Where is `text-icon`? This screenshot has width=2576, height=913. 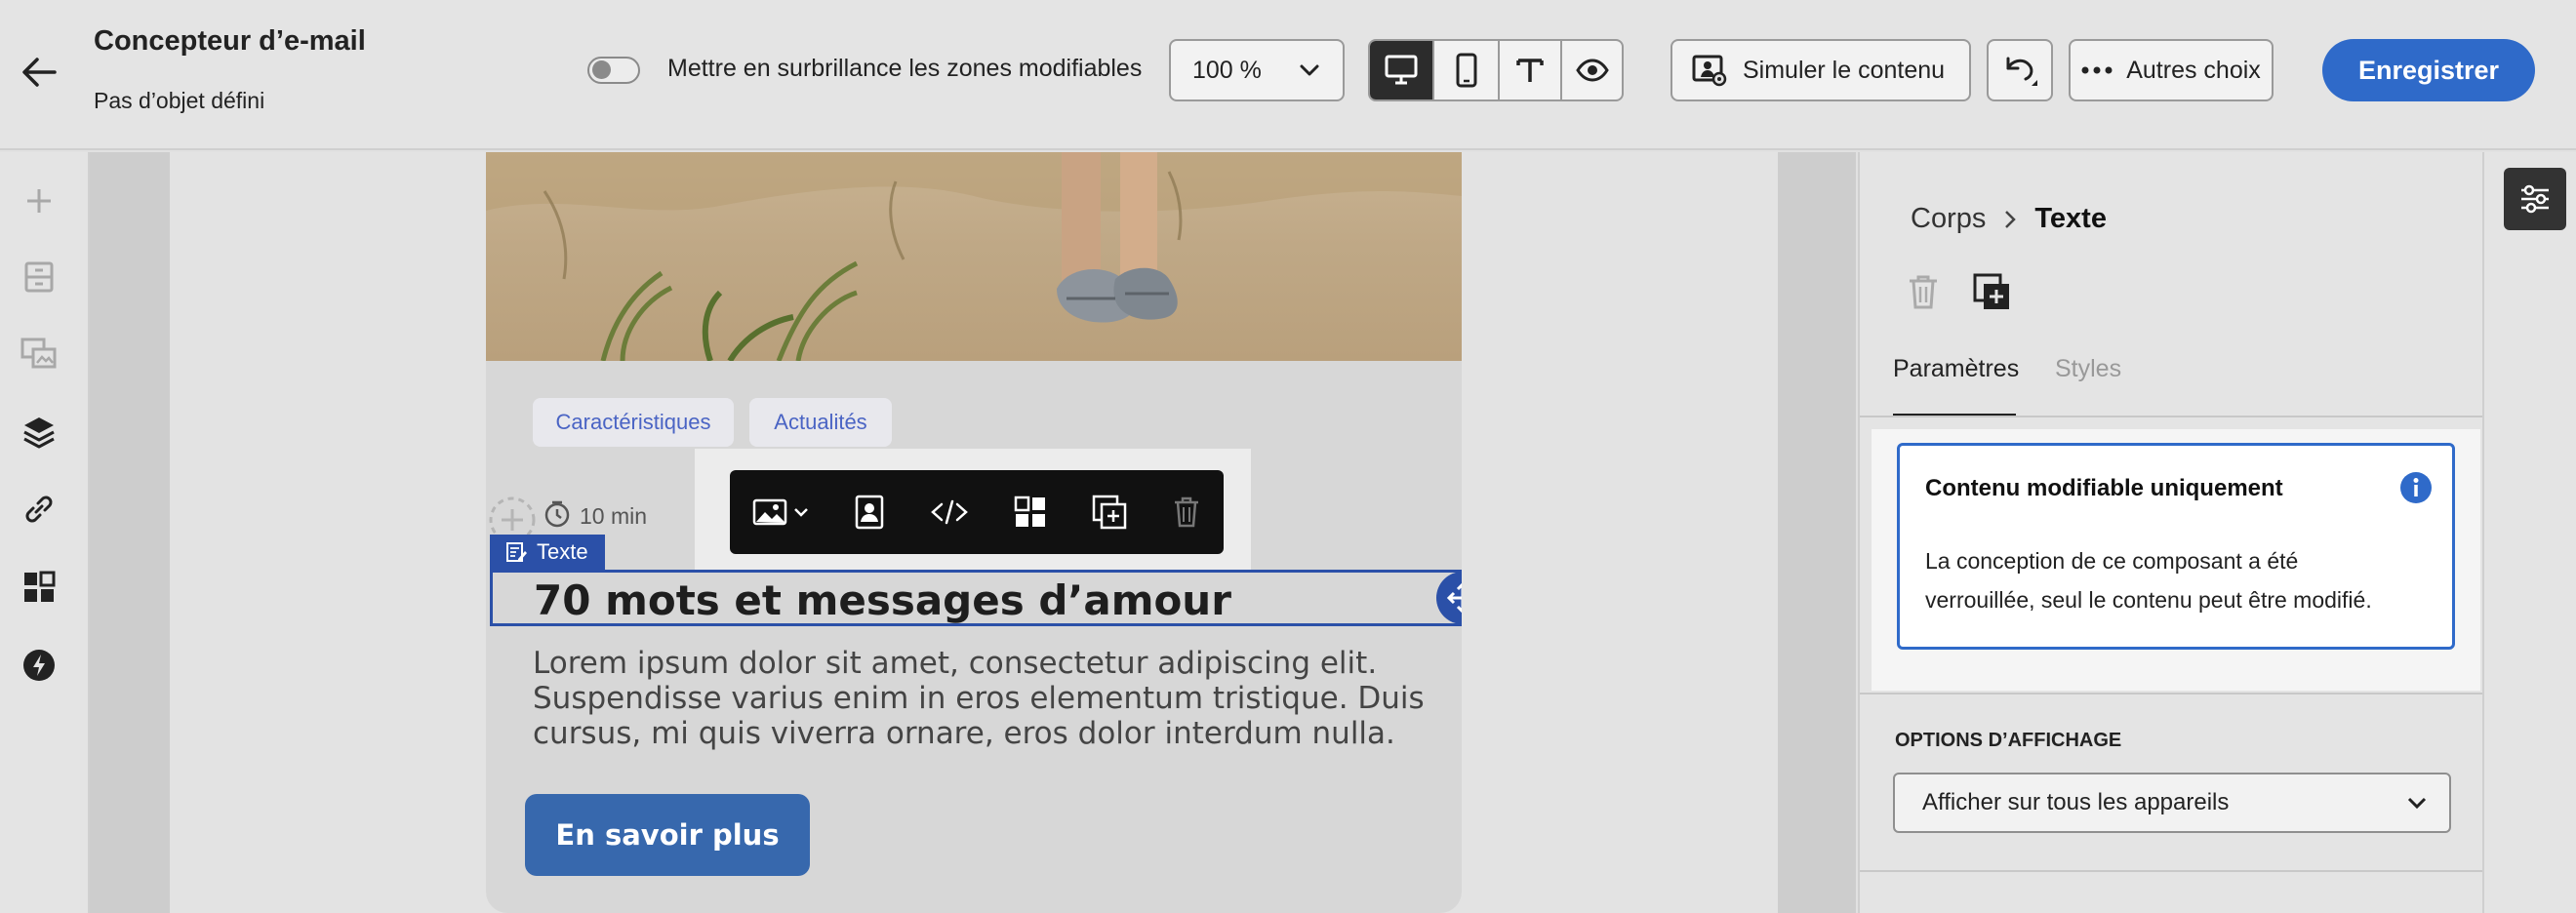 text-icon is located at coordinates (1530, 70).